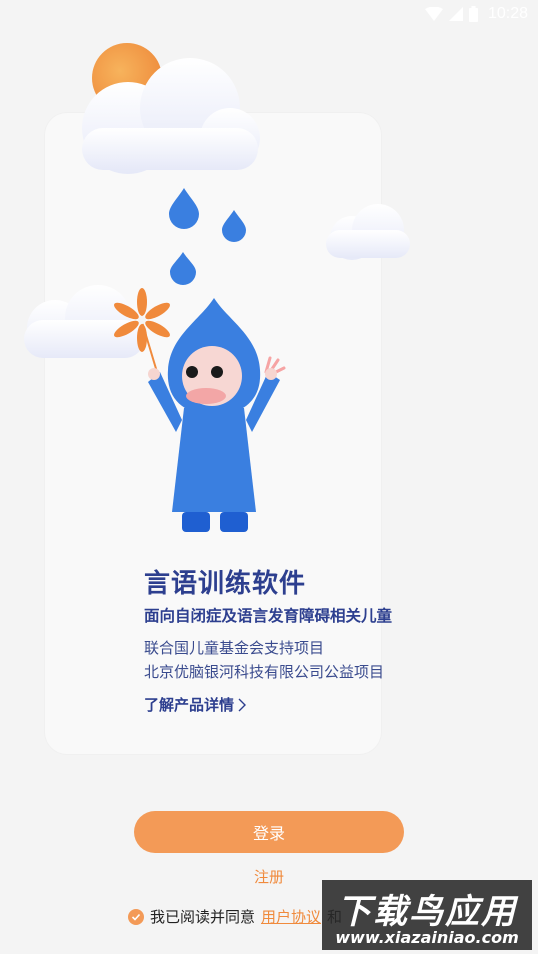 This screenshot has width=538, height=954. What do you see at coordinates (264, 660) in the screenshot?
I see `support-text: 联合国儿童基金会支持项目 北京优脑银河科技有限公司公益项目` at bounding box center [264, 660].